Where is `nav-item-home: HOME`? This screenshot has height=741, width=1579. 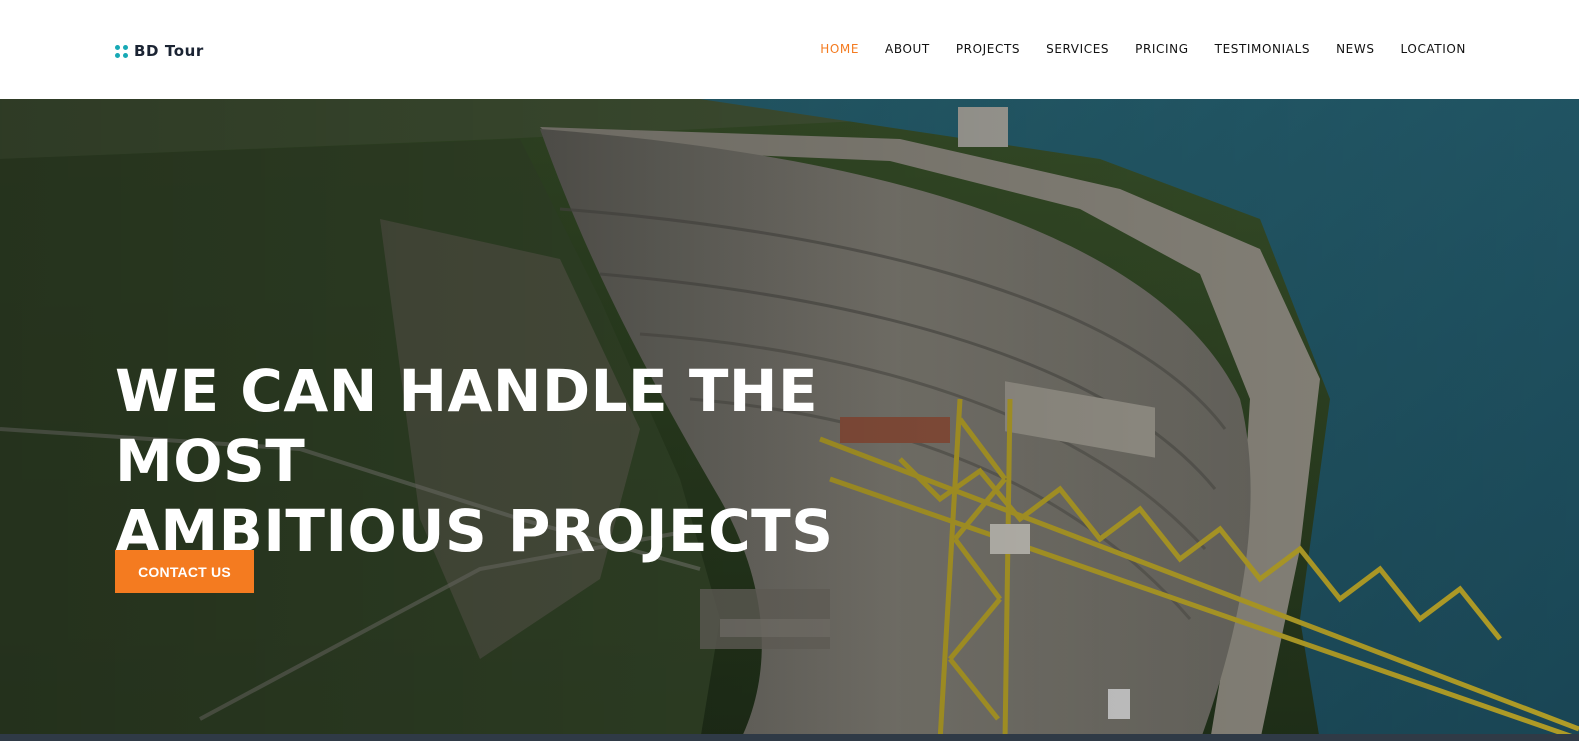
nav-item-home: HOME is located at coordinates (839, 49).